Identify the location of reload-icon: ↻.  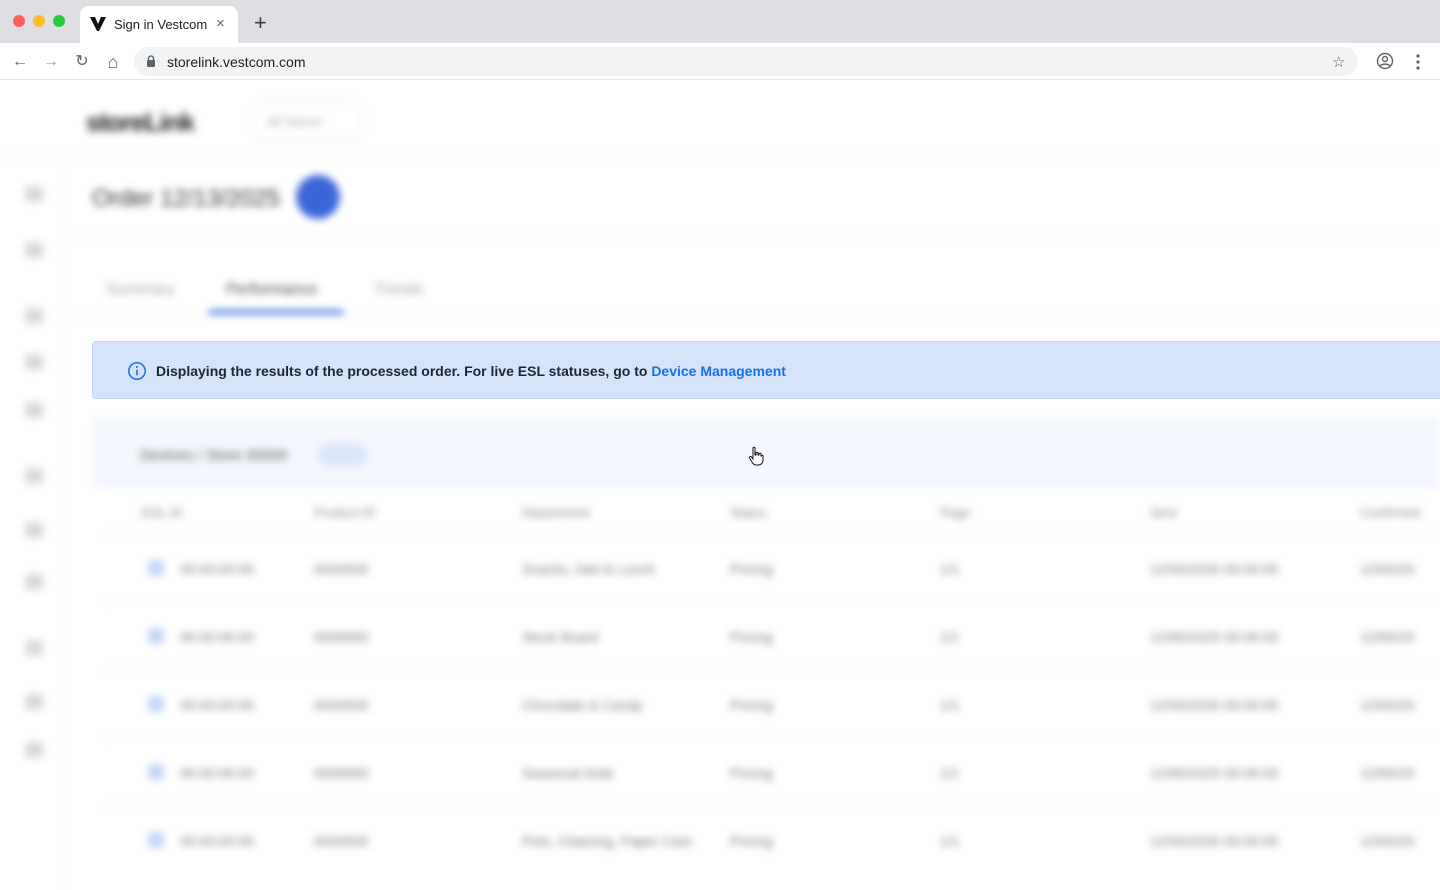
(82, 62).